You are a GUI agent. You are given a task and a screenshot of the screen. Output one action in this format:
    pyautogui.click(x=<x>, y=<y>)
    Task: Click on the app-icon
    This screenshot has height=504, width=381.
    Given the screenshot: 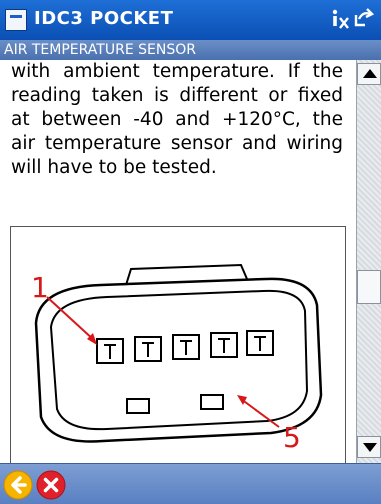 What is the action you would take?
    pyautogui.click(x=16, y=20)
    